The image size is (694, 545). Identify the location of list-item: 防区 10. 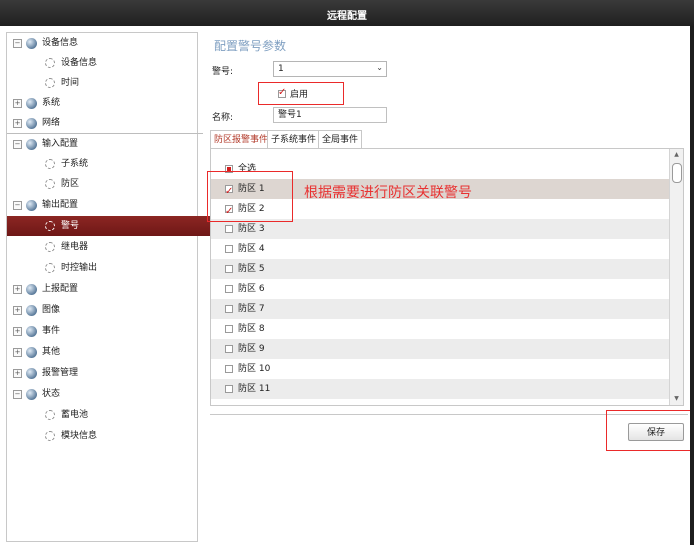
(441, 369).